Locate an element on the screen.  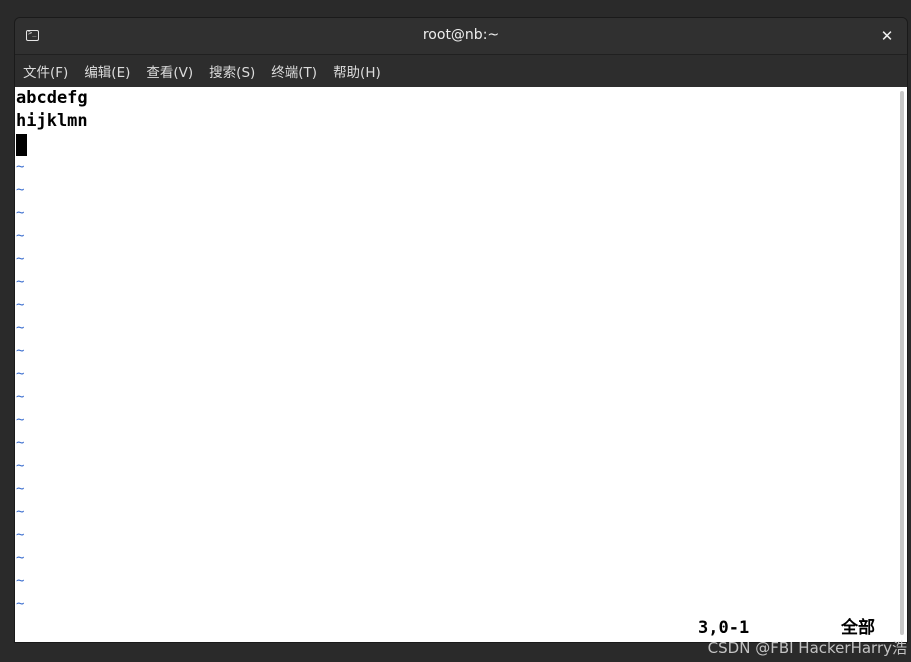
menu-file: 文件(F) is located at coordinates (45, 71).